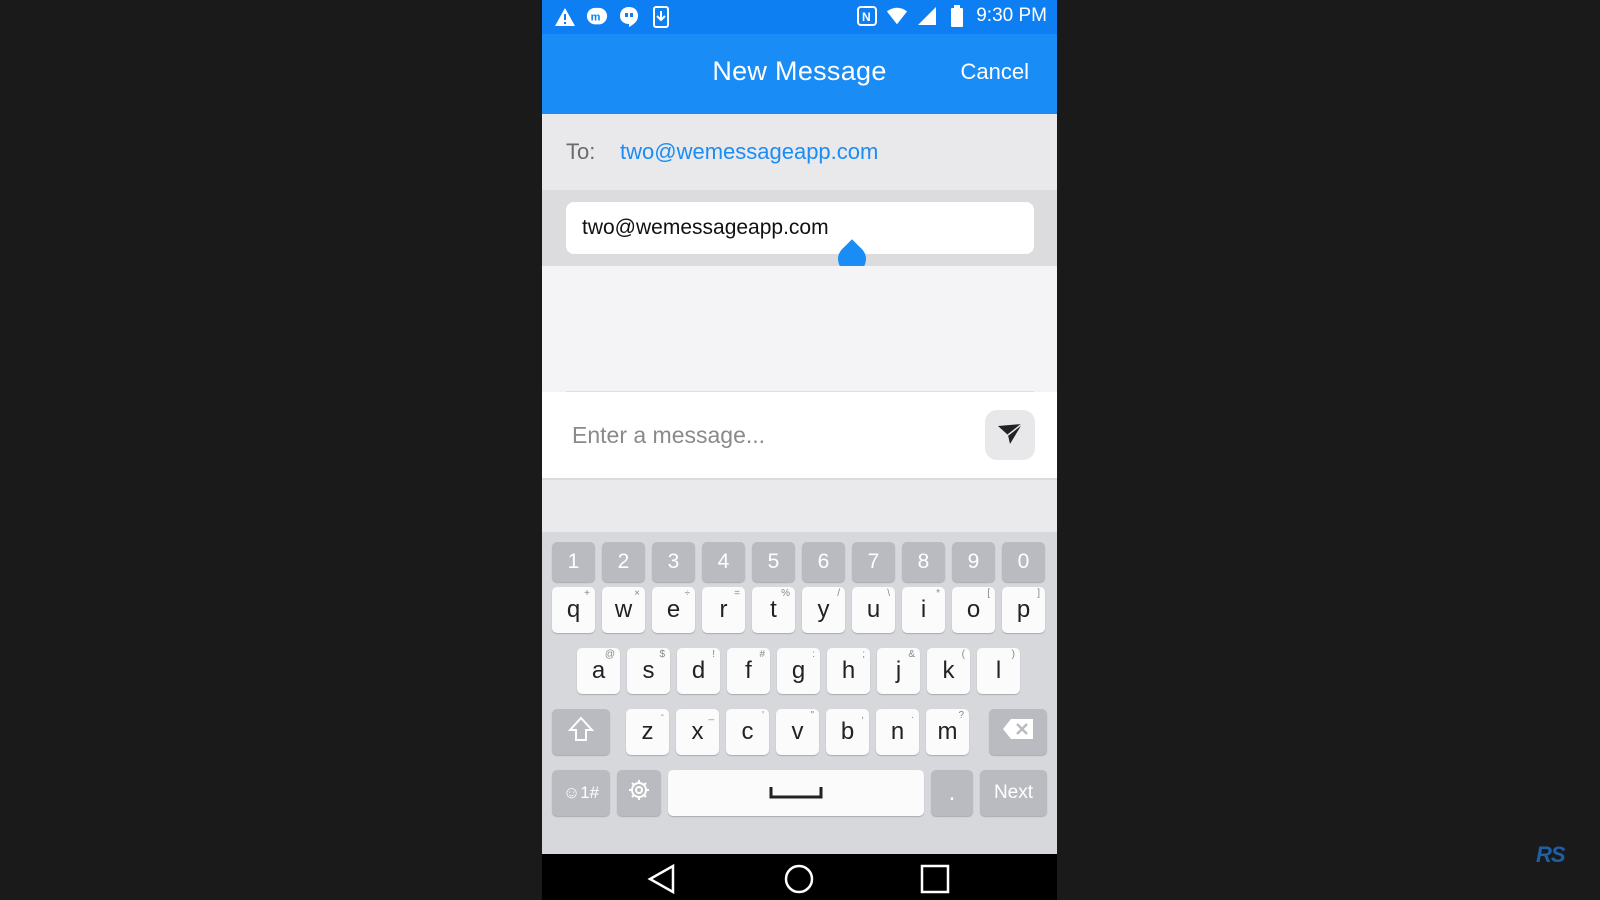 The height and width of the screenshot is (900, 1600). What do you see at coordinates (1013, 793) in the screenshot?
I see `next-key: Next` at bounding box center [1013, 793].